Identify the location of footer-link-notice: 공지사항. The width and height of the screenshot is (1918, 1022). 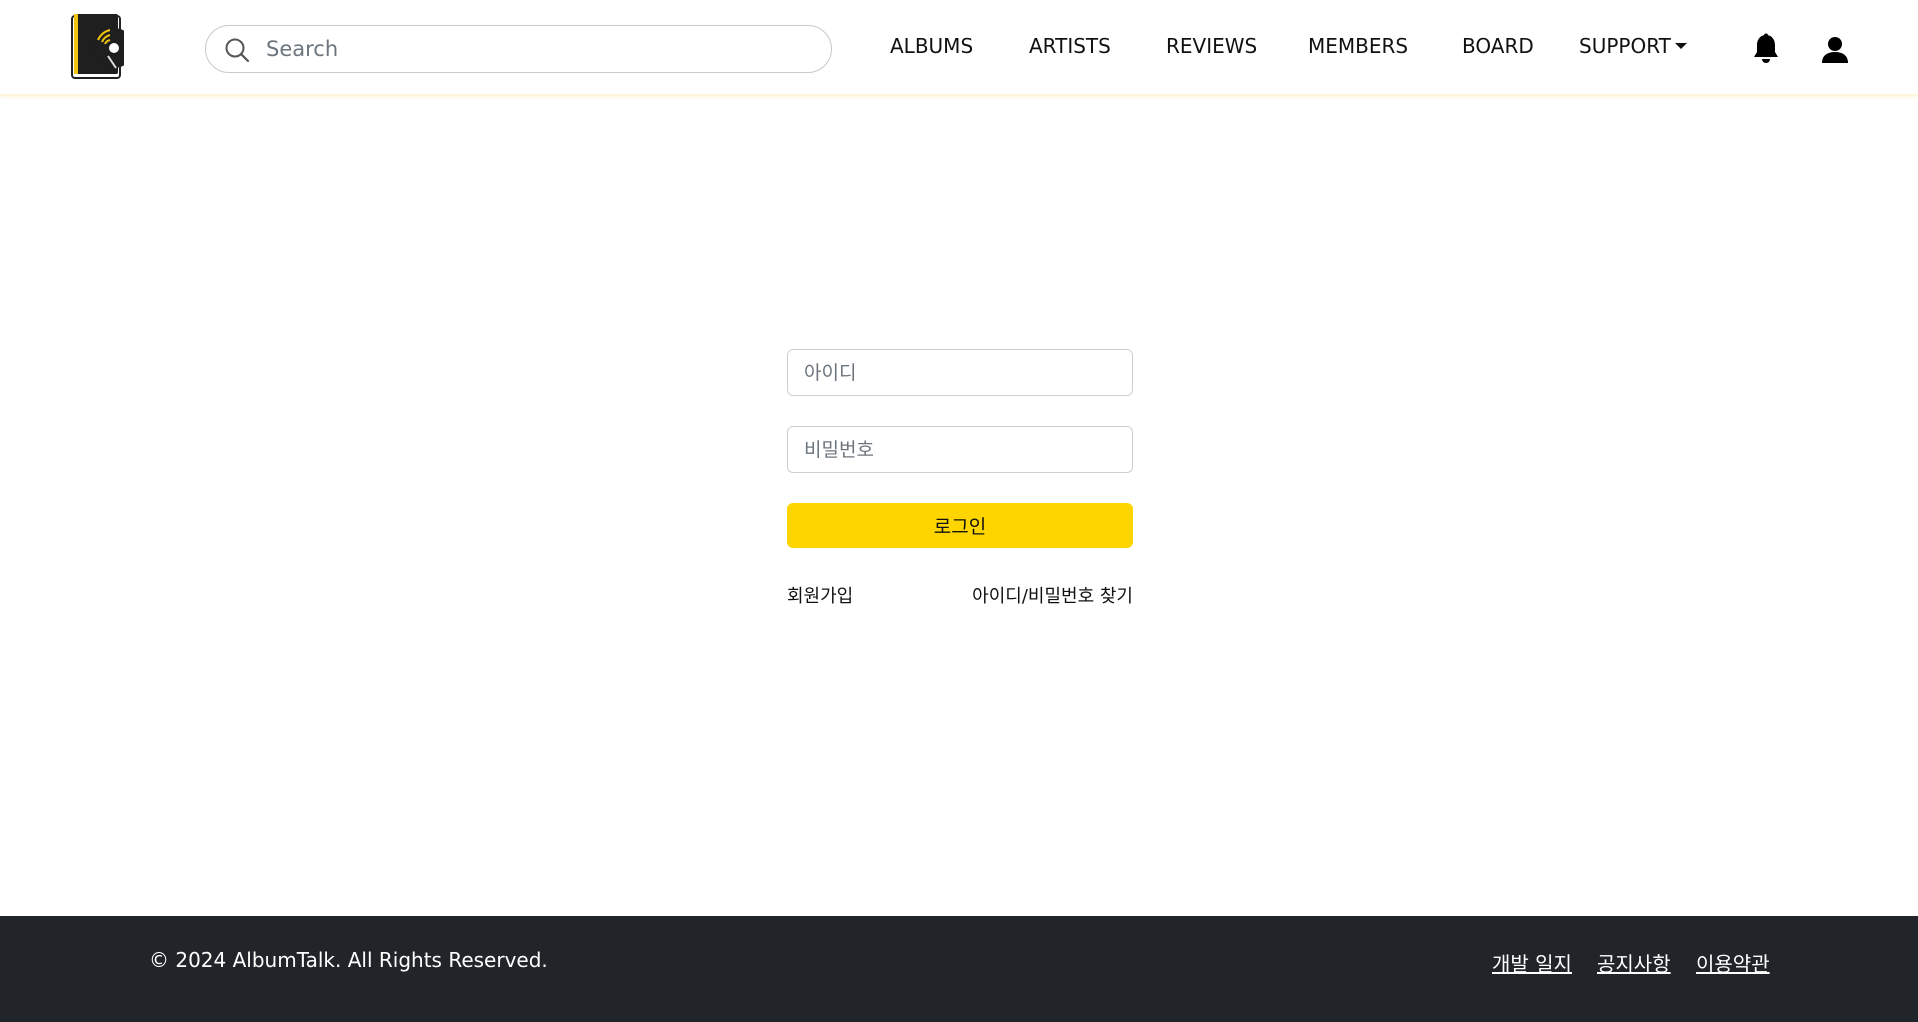
(1634, 962).